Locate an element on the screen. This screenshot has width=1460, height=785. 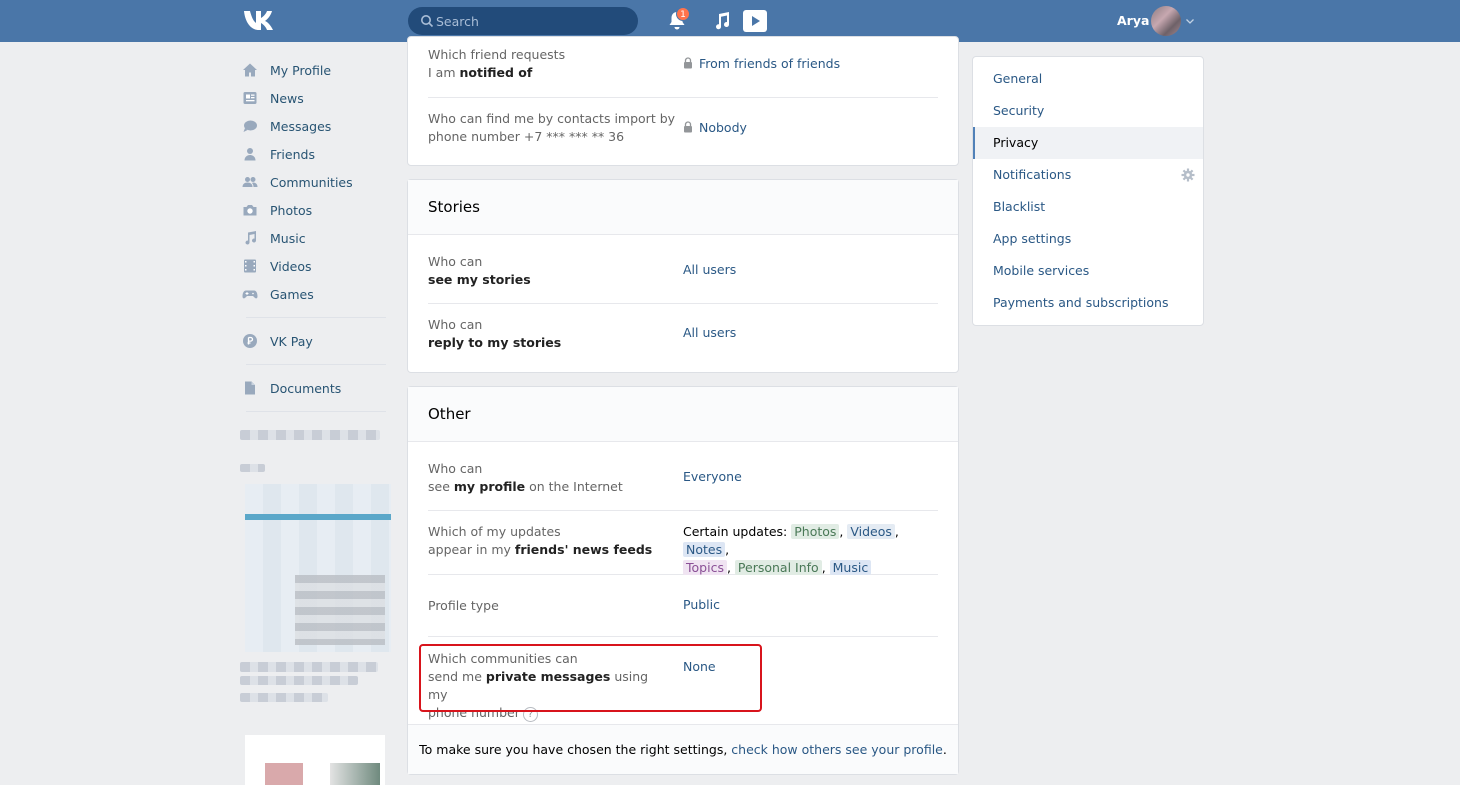
sidebar-item-label: Friends is located at coordinates (292, 154).